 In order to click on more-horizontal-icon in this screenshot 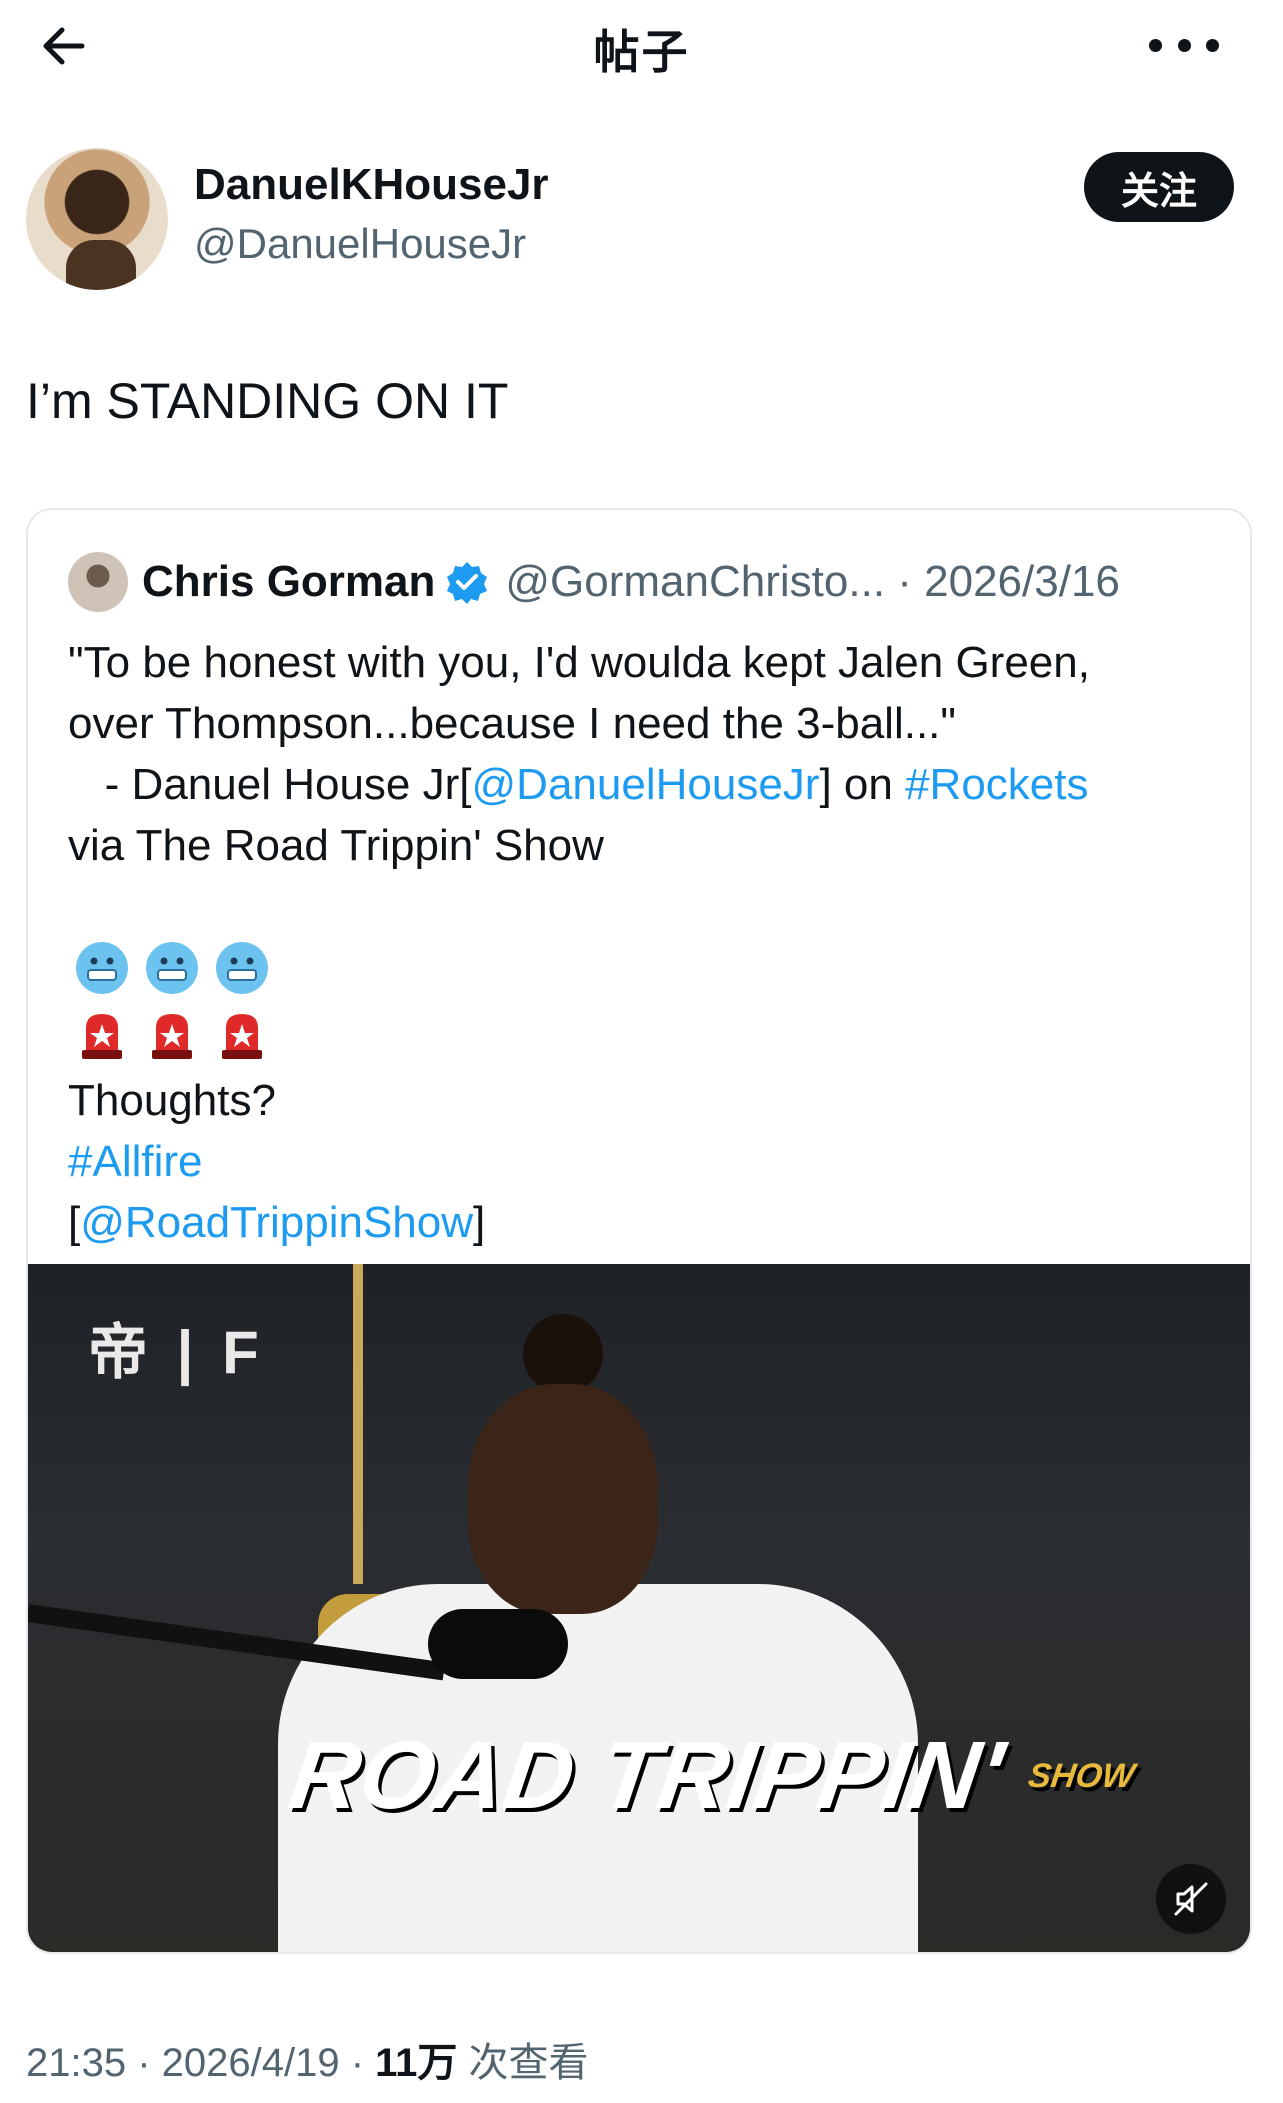, I will do `click(1155, 45)`.